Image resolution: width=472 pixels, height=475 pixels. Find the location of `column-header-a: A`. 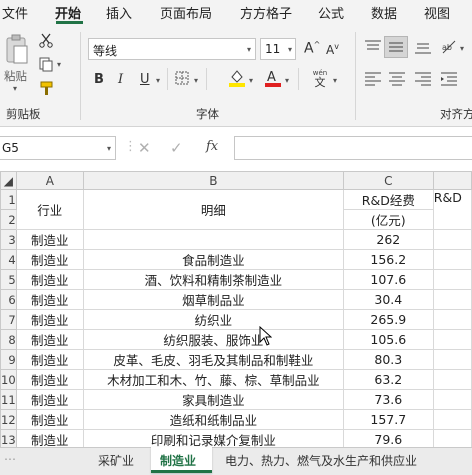

column-header-a: A is located at coordinates (49, 180).